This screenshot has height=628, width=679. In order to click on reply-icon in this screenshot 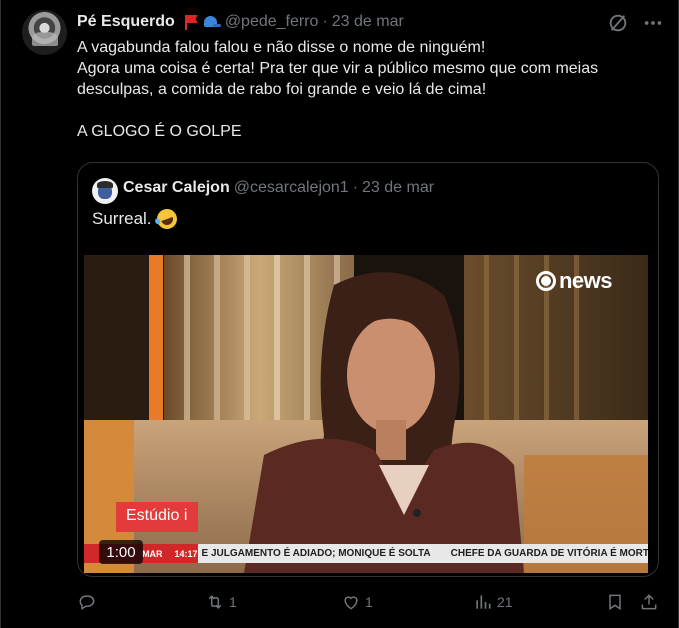, I will do `click(87, 602)`.